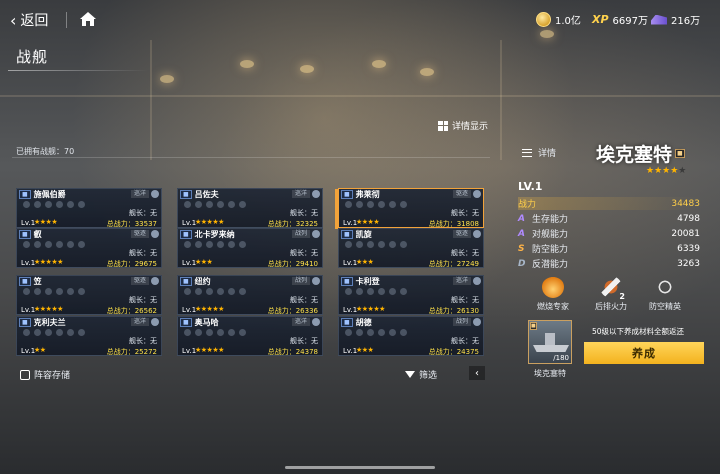  I want to click on power-row: 战力 34483, so click(609, 203).